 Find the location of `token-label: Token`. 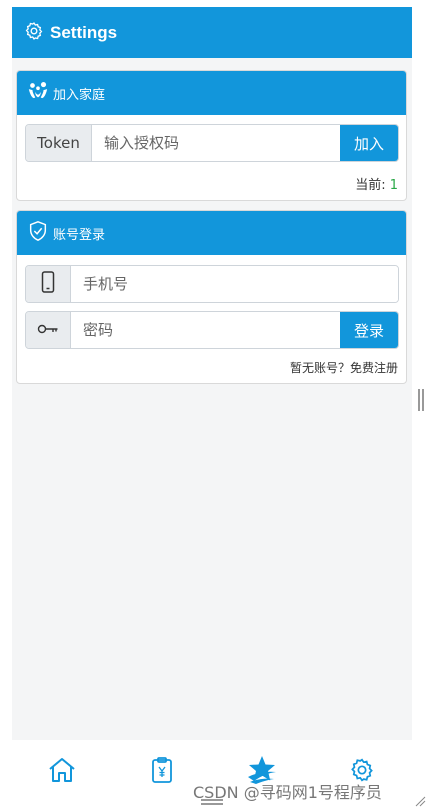

token-label: Token is located at coordinates (59, 143).